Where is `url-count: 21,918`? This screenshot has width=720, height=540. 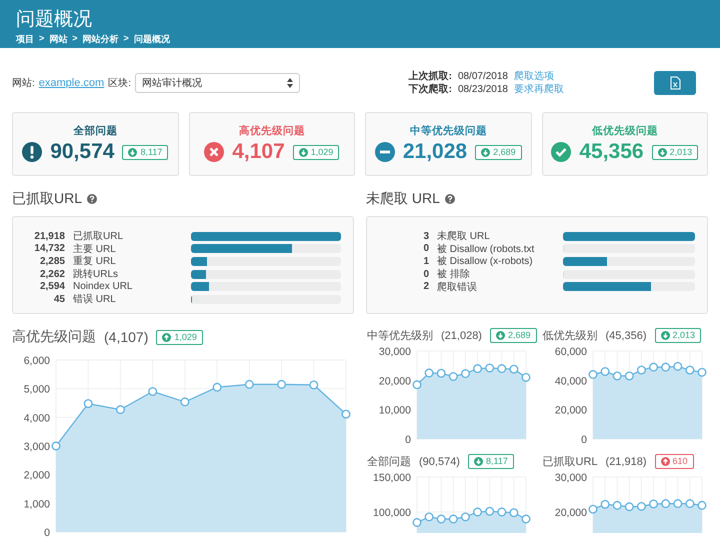
url-count: 21,918 is located at coordinates (49, 236).